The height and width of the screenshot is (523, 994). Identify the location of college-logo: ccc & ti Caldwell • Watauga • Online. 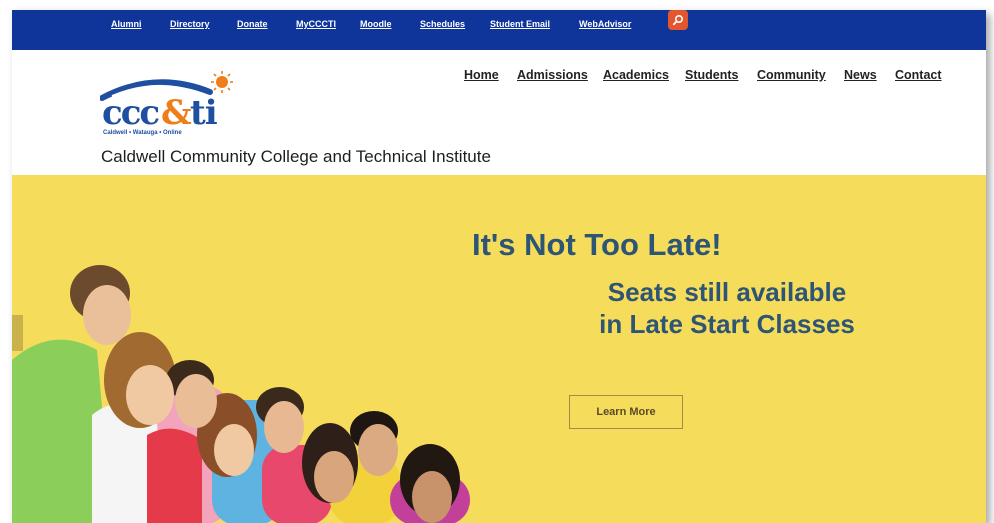
(169, 103).